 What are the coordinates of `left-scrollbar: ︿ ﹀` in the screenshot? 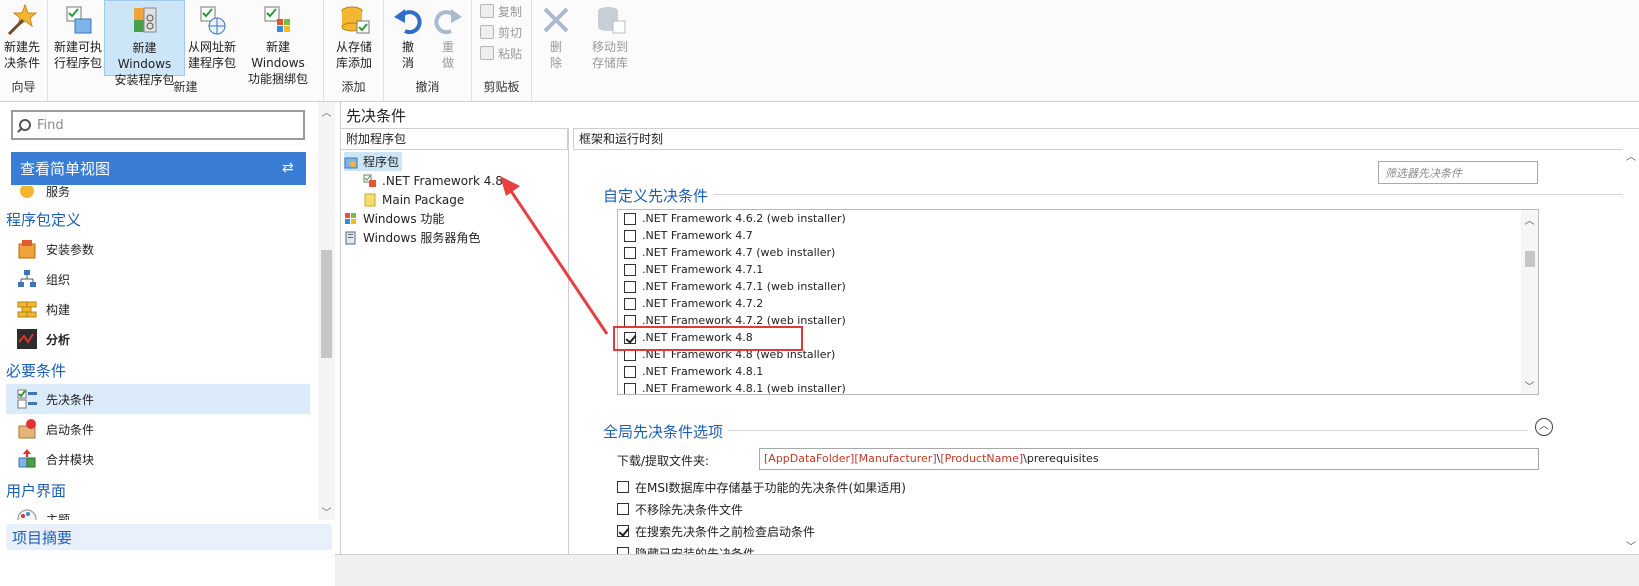 It's located at (326, 311).